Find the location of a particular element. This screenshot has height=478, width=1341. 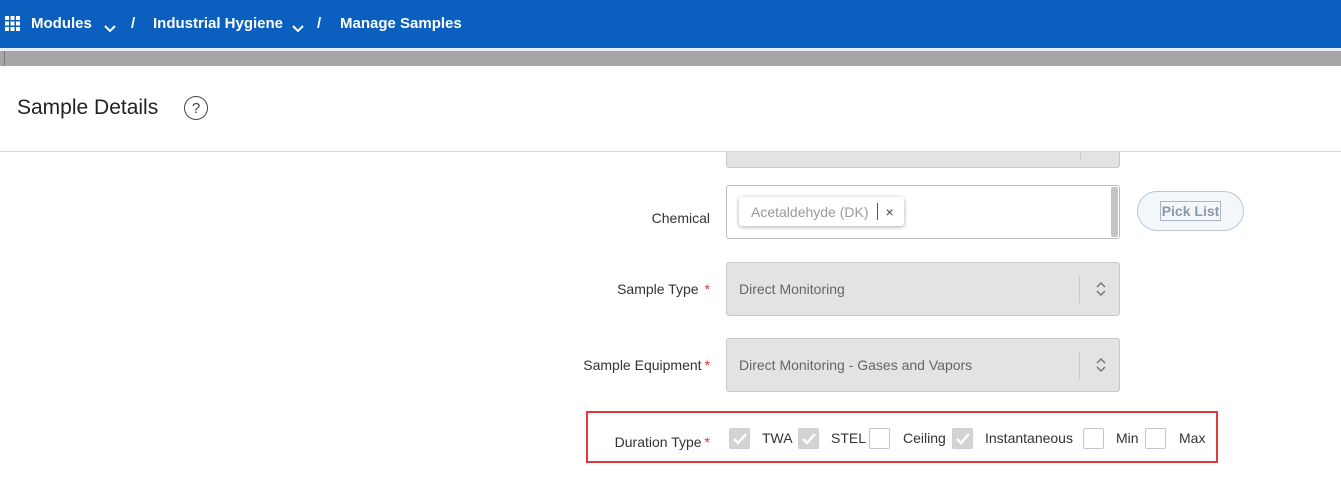

sample-equipment-label-text: Sample Equipment is located at coordinates (642, 365).